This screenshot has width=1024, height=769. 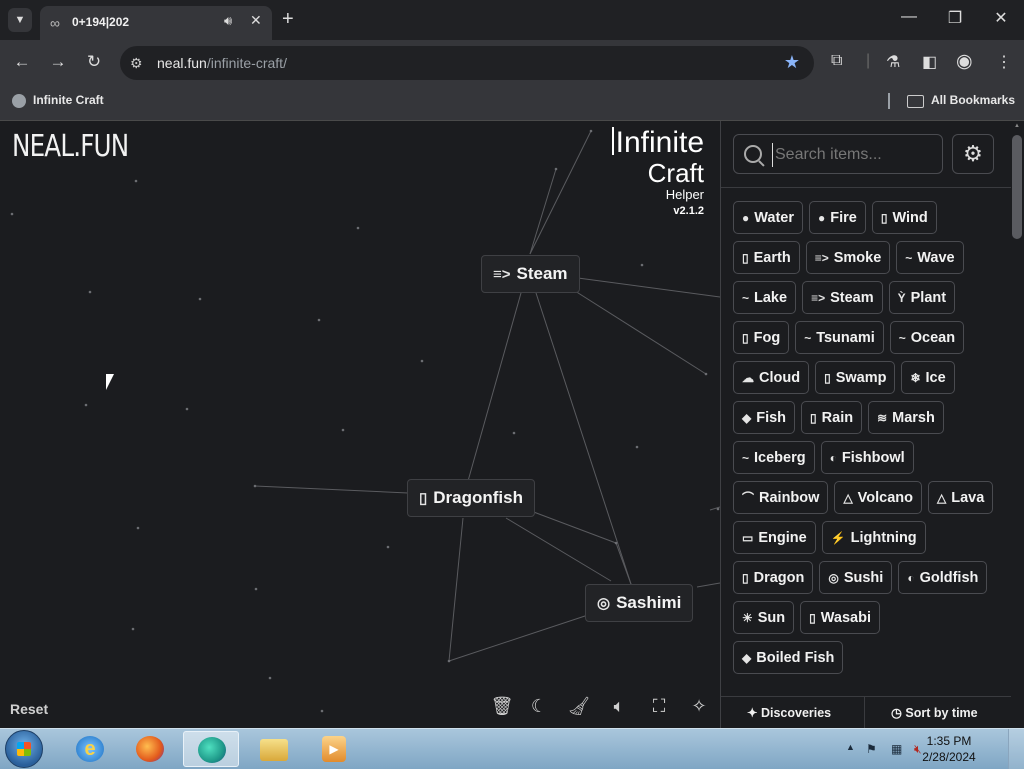 I want to click on item-label: Swamp, so click(x=861, y=377).